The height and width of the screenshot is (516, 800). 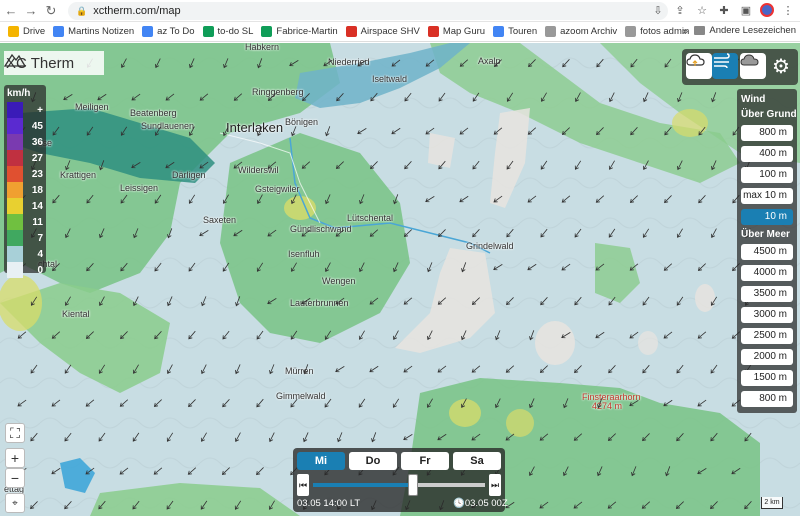 What do you see at coordinates (767, 273) in the screenshot?
I see `sea-option-4000m: 4000 m` at bounding box center [767, 273].